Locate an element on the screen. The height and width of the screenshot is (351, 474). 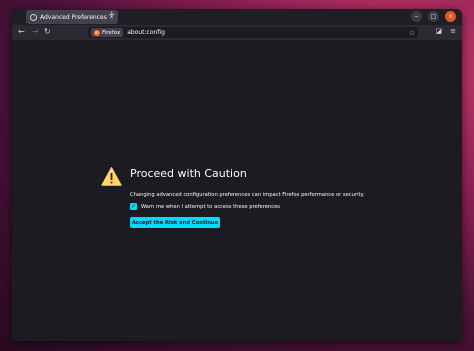
settings-icon is located at coordinates (33, 17).